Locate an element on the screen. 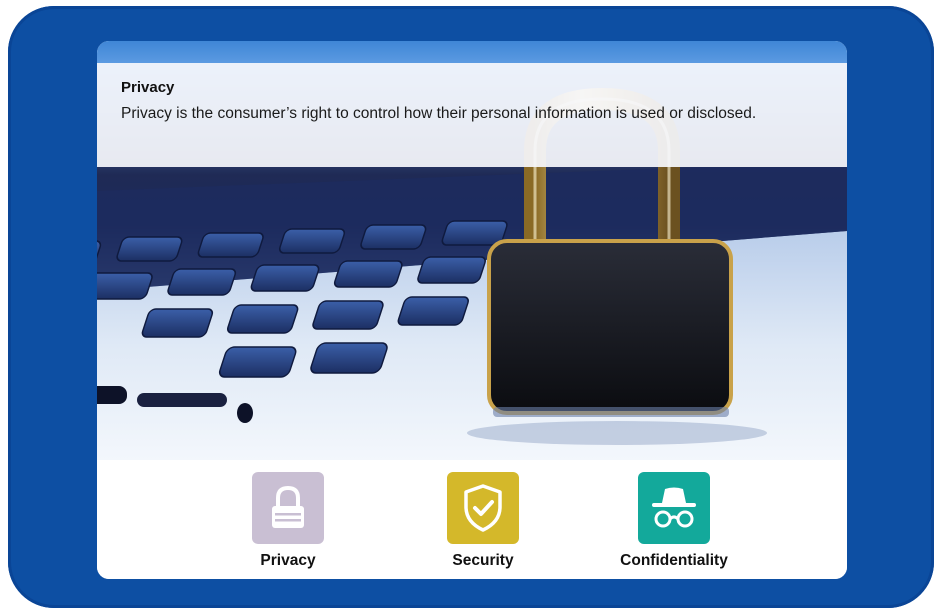 This screenshot has width=938, height=612. privacy-tile-label: Privacy is located at coordinates (288, 560).